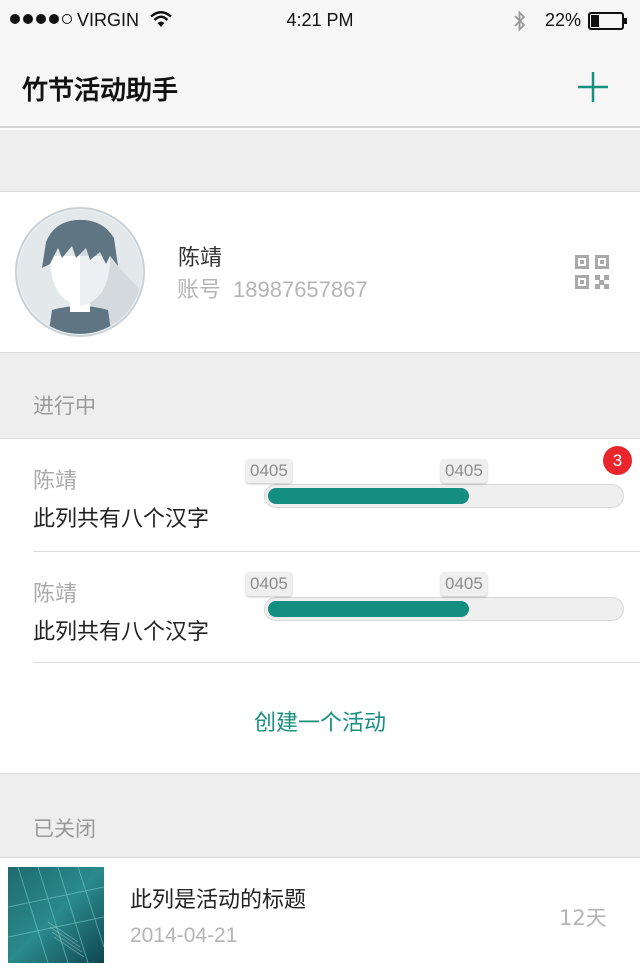 The height and width of the screenshot is (971, 640). I want to click on spacer-band, so click(320, 160).